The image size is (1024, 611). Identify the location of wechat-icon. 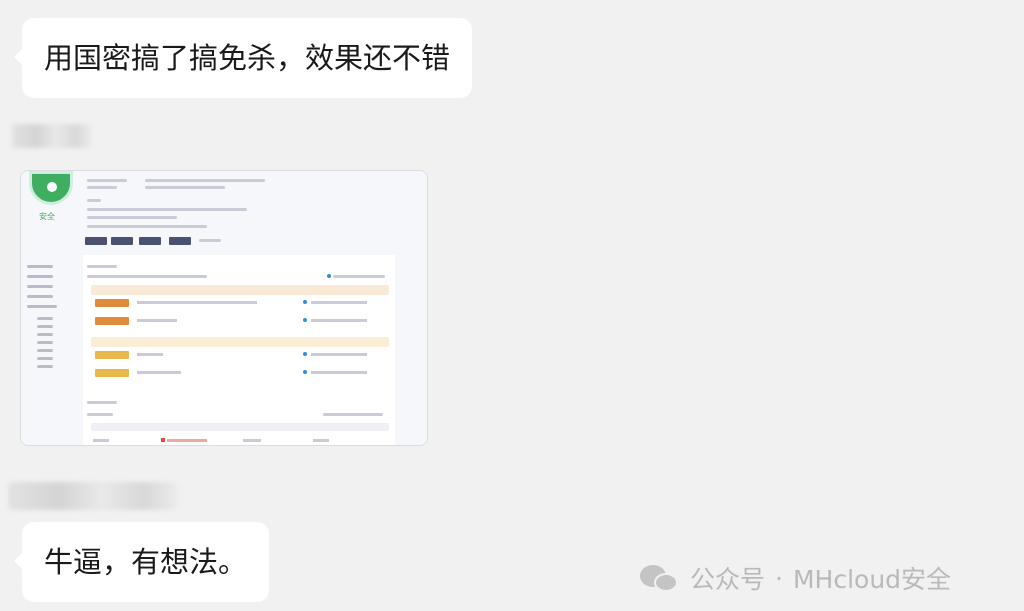
(660, 578).